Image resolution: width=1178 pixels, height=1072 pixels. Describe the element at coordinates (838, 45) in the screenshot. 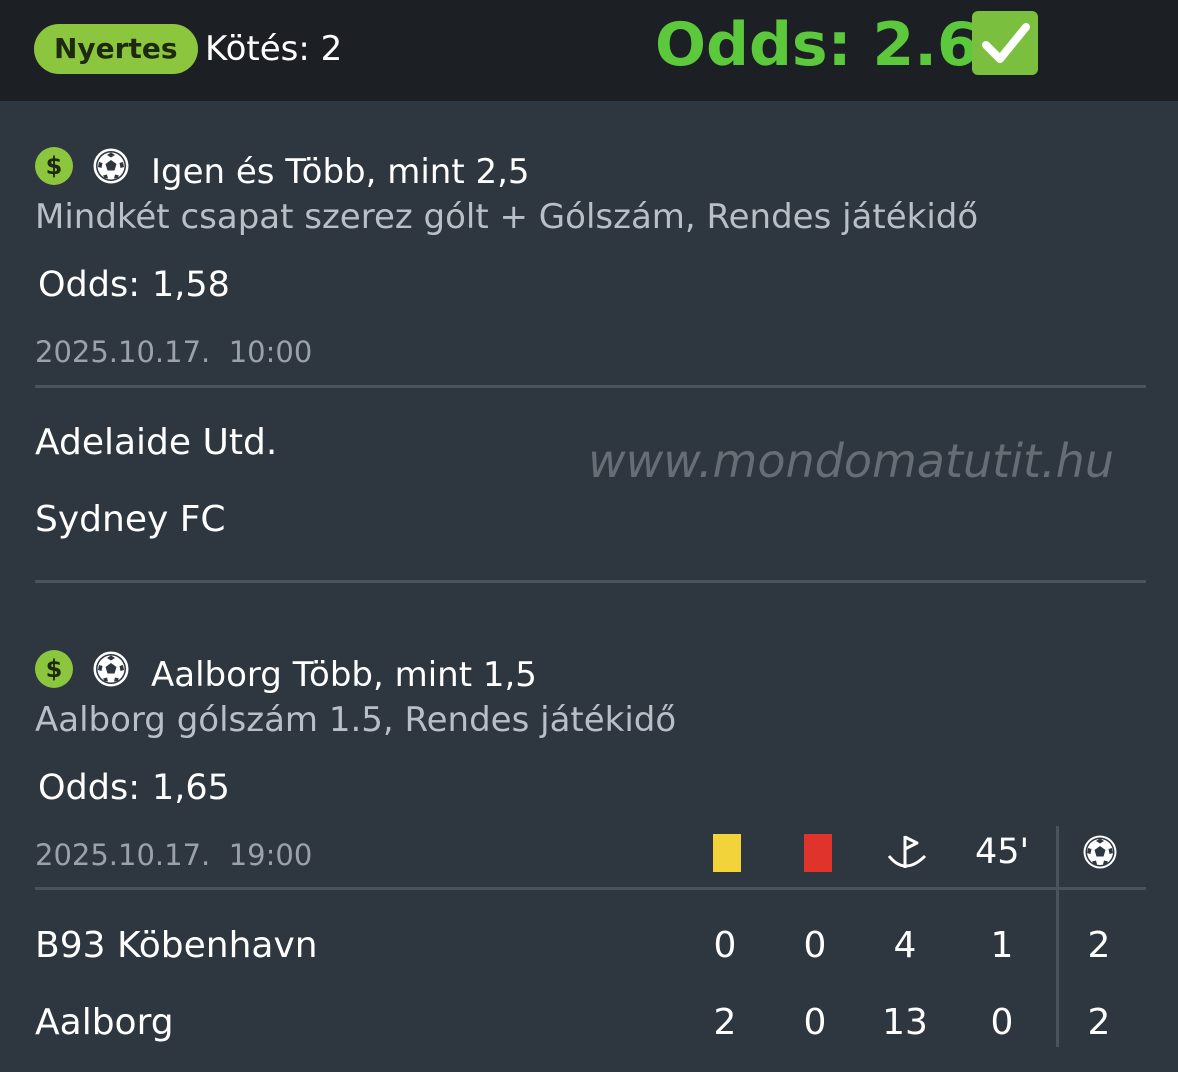

I see `total-odds: Odds: 2.60` at that location.